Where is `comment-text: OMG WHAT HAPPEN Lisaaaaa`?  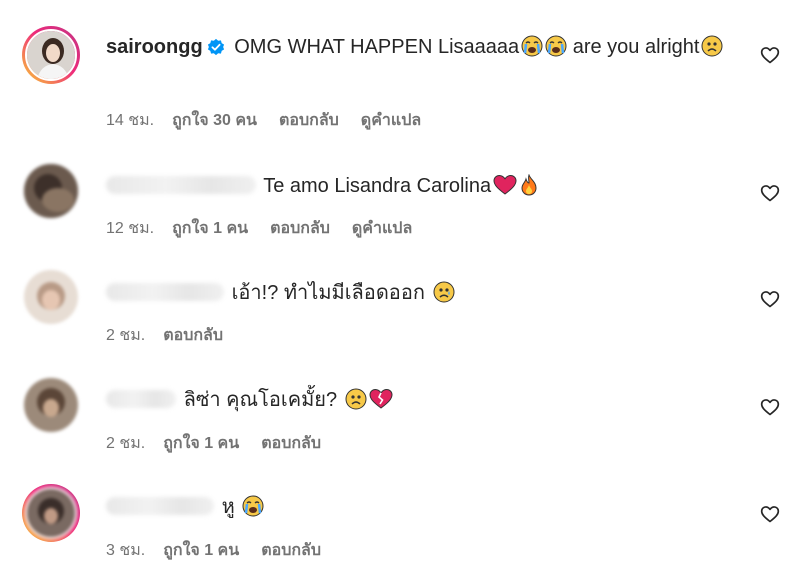
comment-text: OMG WHAT HAPPEN Lisaaaaa is located at coordinates (377, 47).